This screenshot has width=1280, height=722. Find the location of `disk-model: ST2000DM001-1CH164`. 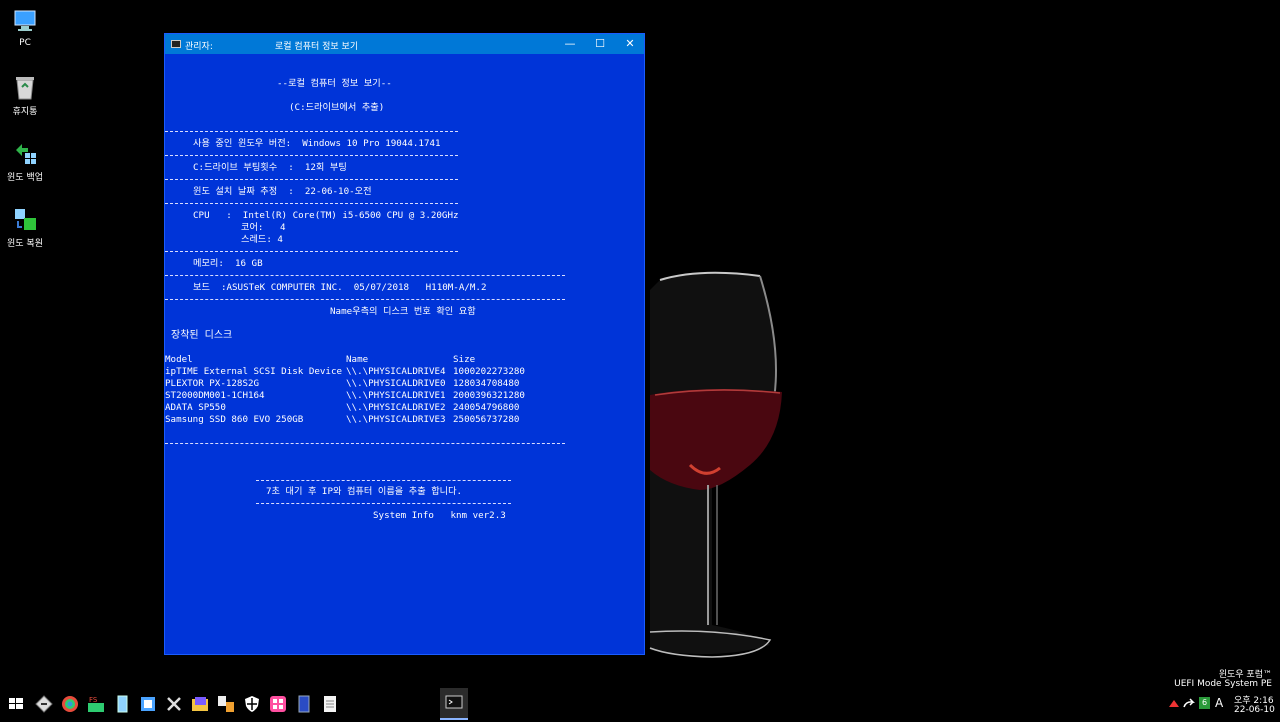

disk-model: ST2000DM001-1CH164 is located at coordinates (215, 395).